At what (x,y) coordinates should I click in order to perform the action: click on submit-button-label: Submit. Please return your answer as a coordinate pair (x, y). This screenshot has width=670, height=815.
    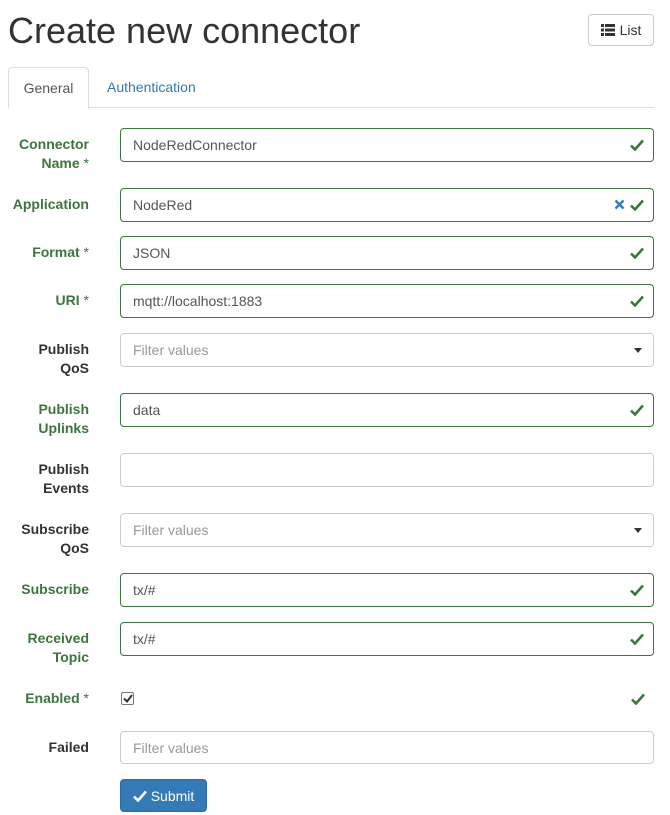
    Looking at the image, I should click on (172, 795).